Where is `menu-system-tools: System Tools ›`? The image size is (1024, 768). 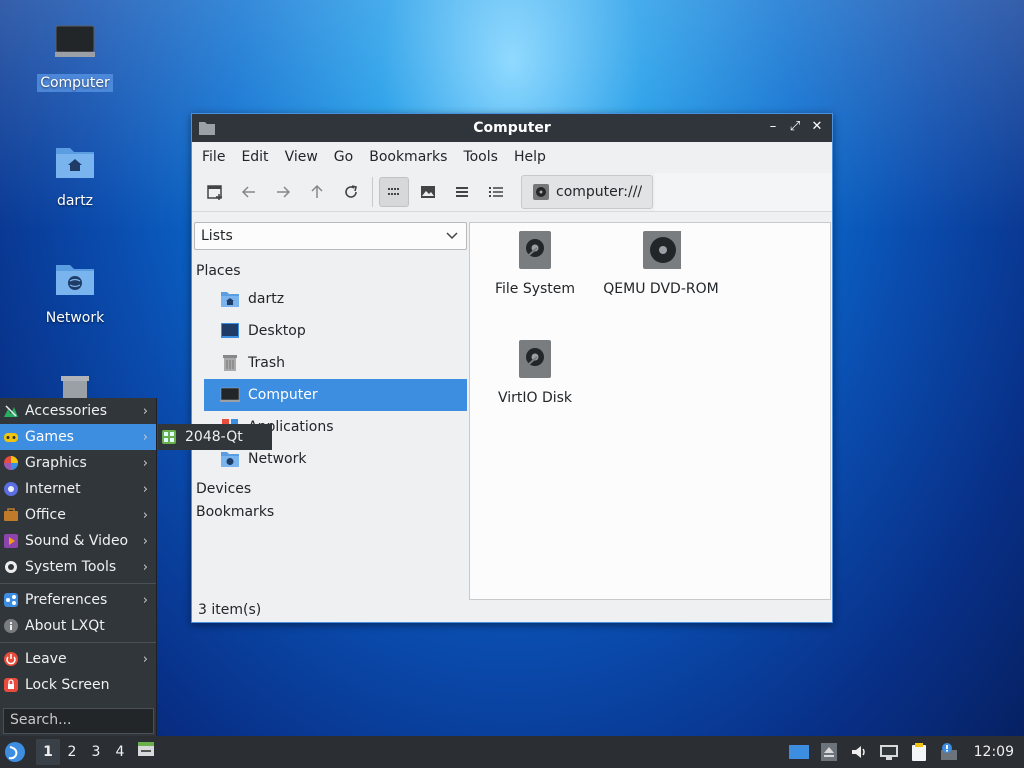 menu-system-tools: System Tools › is located at coordinates (78, 567).